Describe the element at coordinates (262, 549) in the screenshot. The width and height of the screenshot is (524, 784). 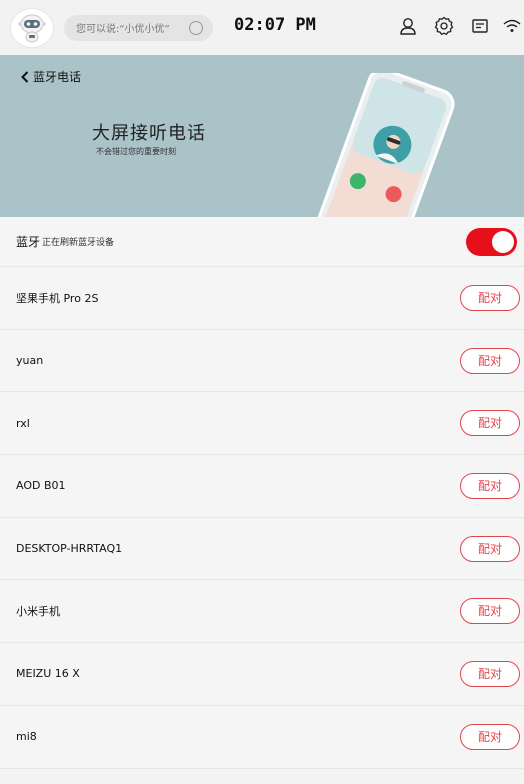
I see `device-row: DESKTOP-HRRTAQ1 配对` at that location.